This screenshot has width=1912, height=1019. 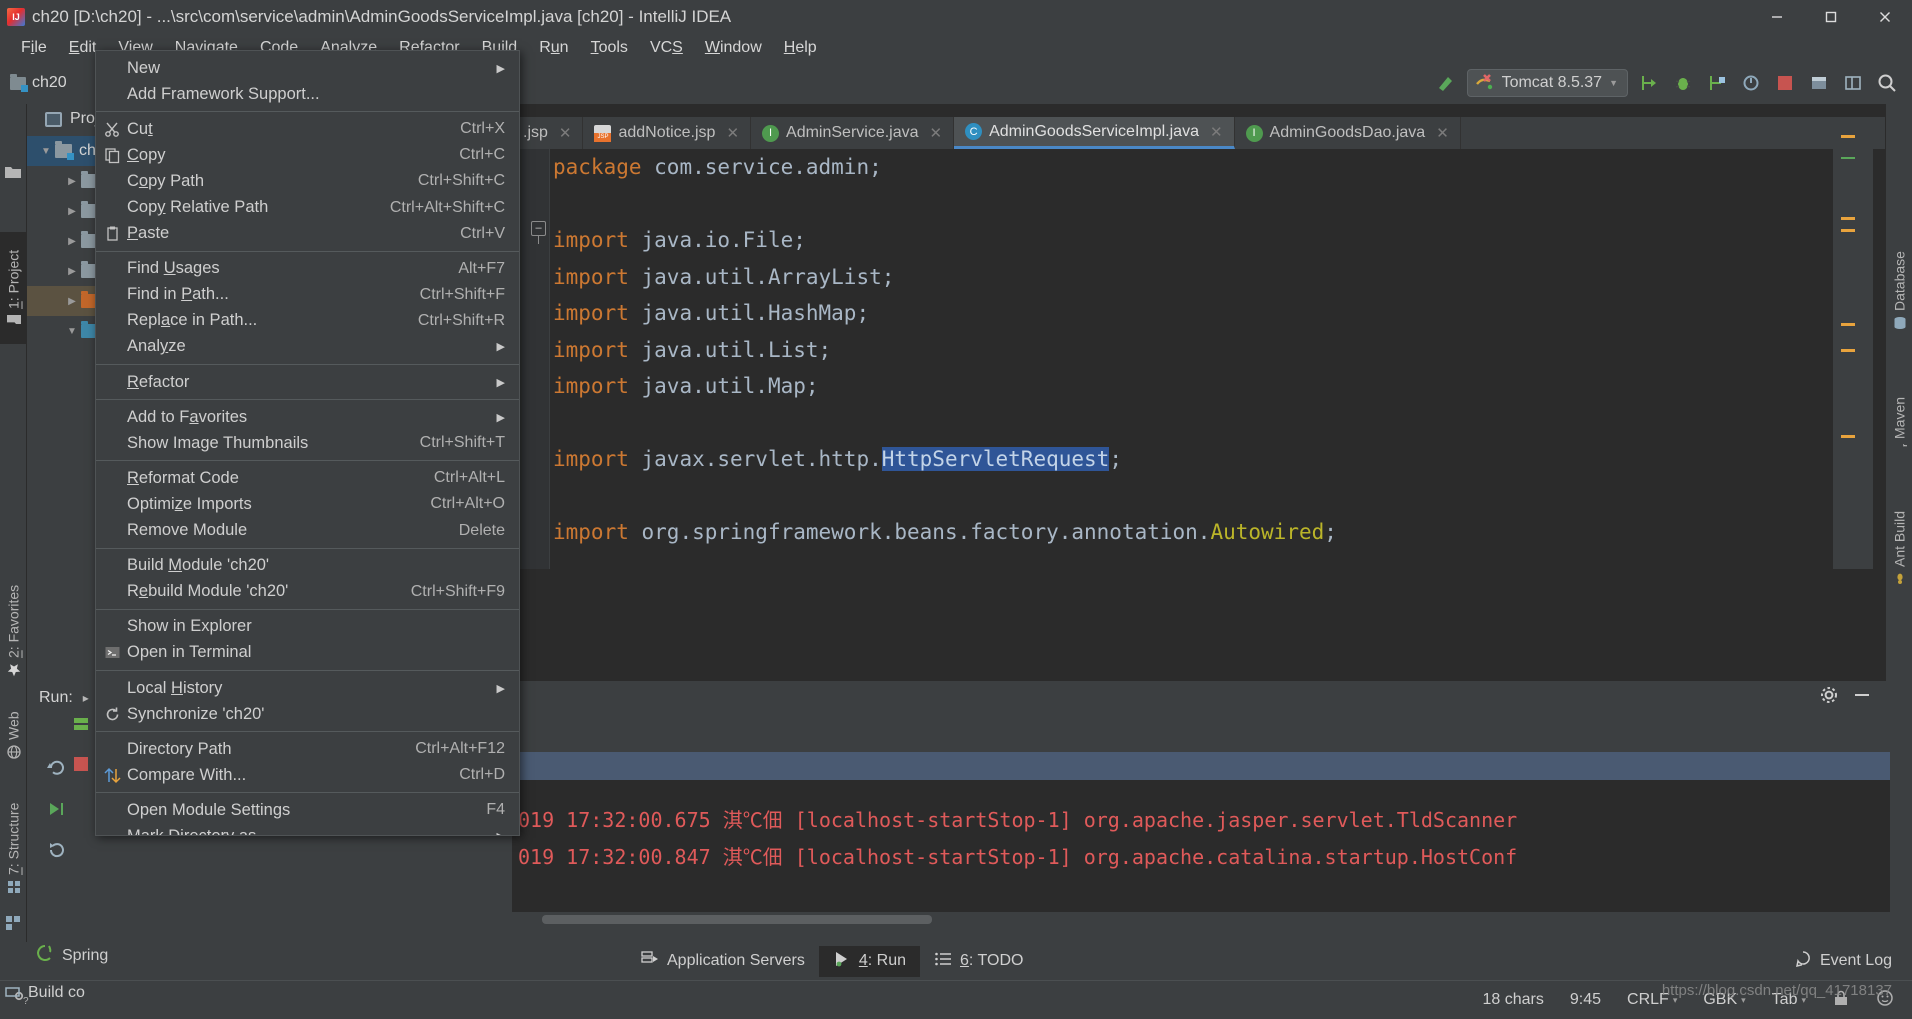 What do you see at coordinates (307, 688) in the screenshot?
I see `context-menu-item-local-history: Local History ▶` at bounding box center [307, 688].